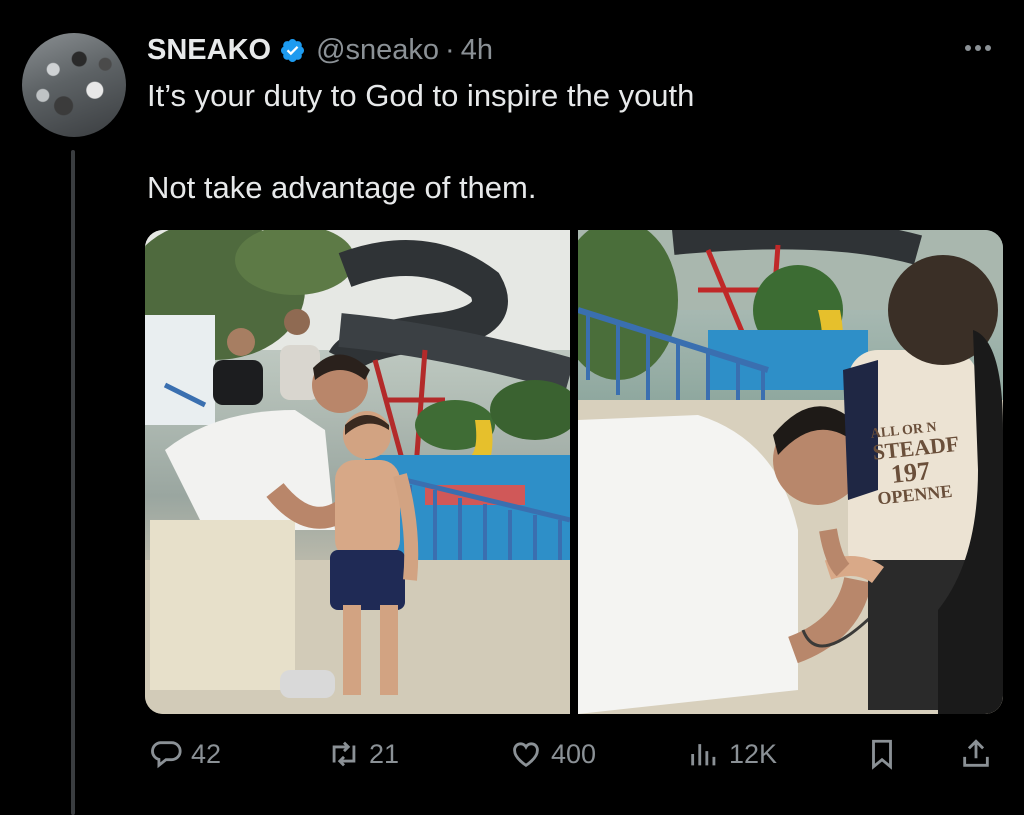  I want to click on views-icon, so click(703, 755).